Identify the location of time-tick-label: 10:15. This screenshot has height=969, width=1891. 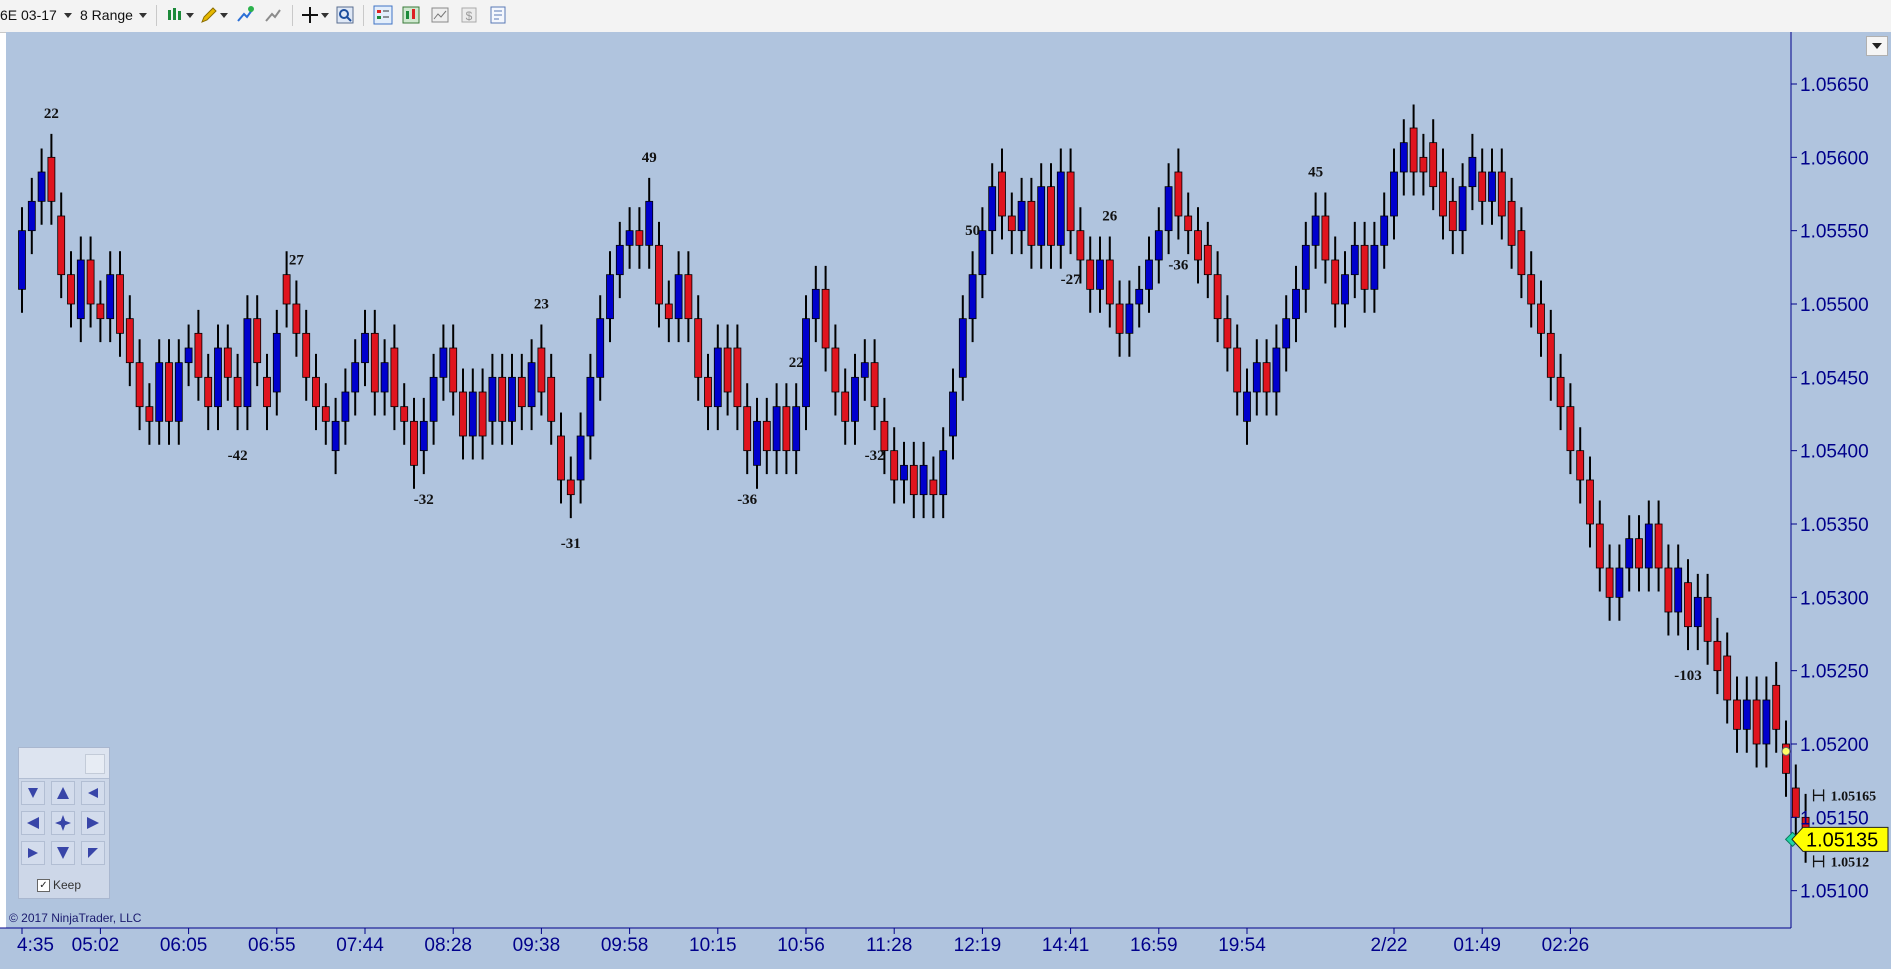
(713, 945).